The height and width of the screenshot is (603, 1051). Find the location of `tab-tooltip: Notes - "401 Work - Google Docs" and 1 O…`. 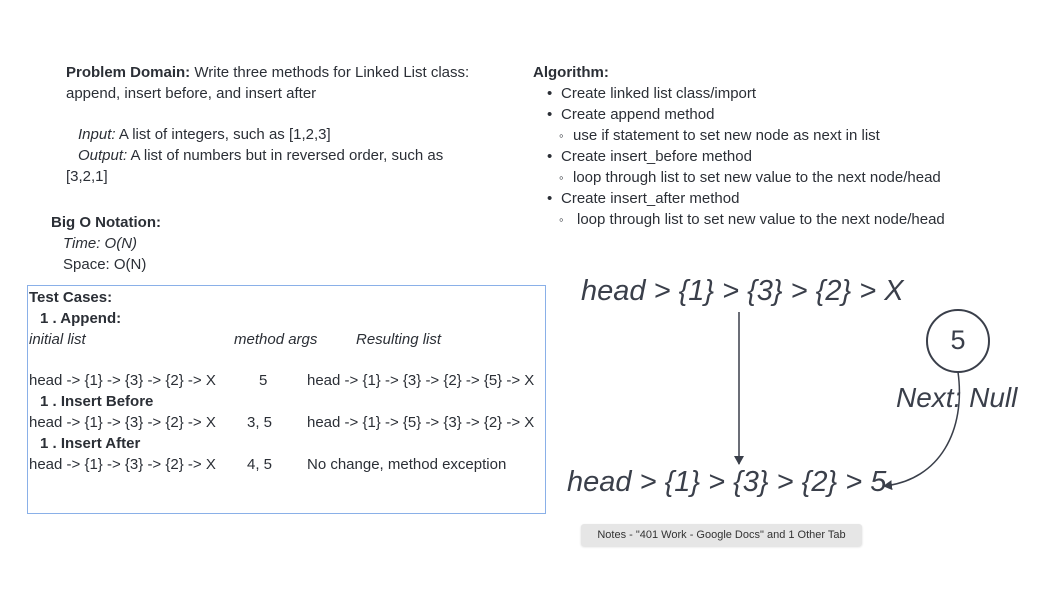

tab-tooltip: Notes - "401 Work - Google Docs" and 1 O… is located at coordinates (721, 535).